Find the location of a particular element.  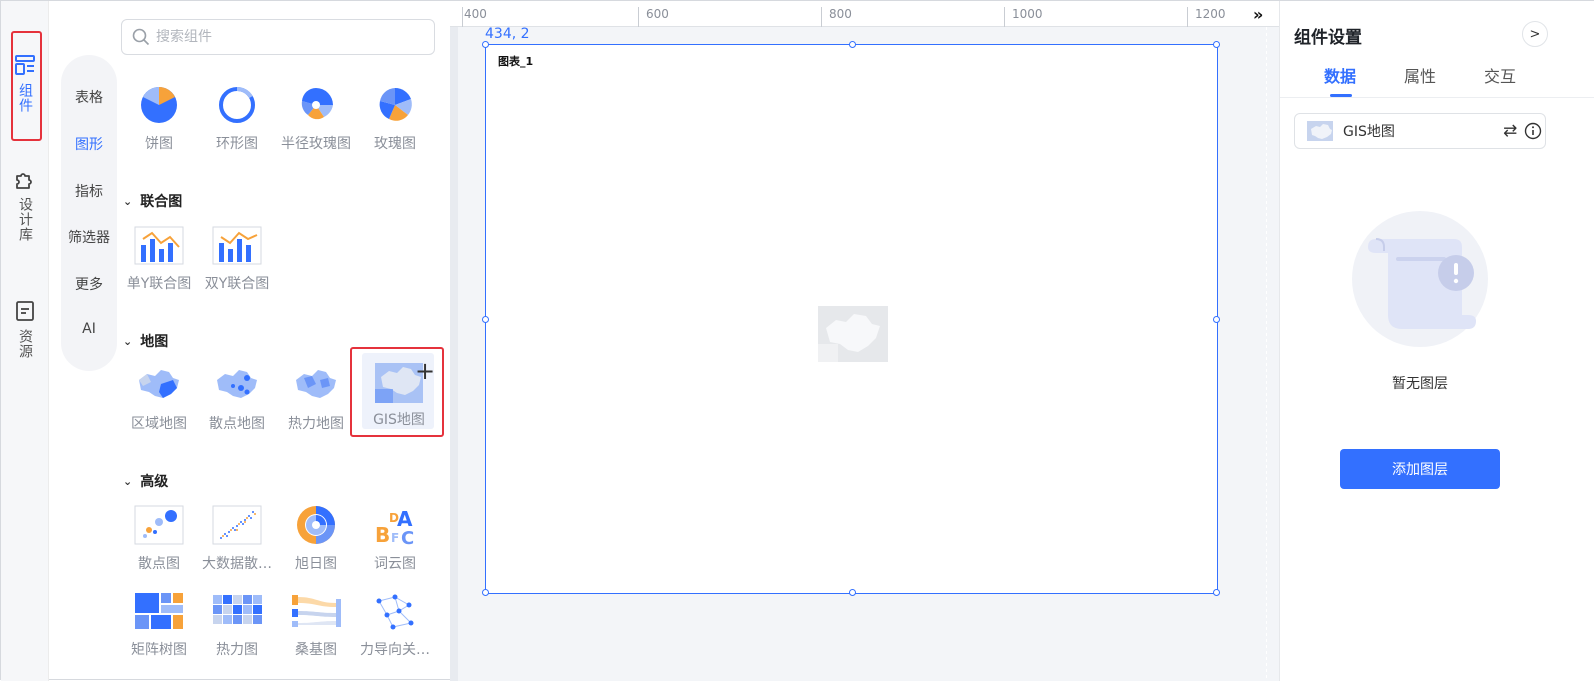

category-graph: 图形 is located at coordinates (89, 144).